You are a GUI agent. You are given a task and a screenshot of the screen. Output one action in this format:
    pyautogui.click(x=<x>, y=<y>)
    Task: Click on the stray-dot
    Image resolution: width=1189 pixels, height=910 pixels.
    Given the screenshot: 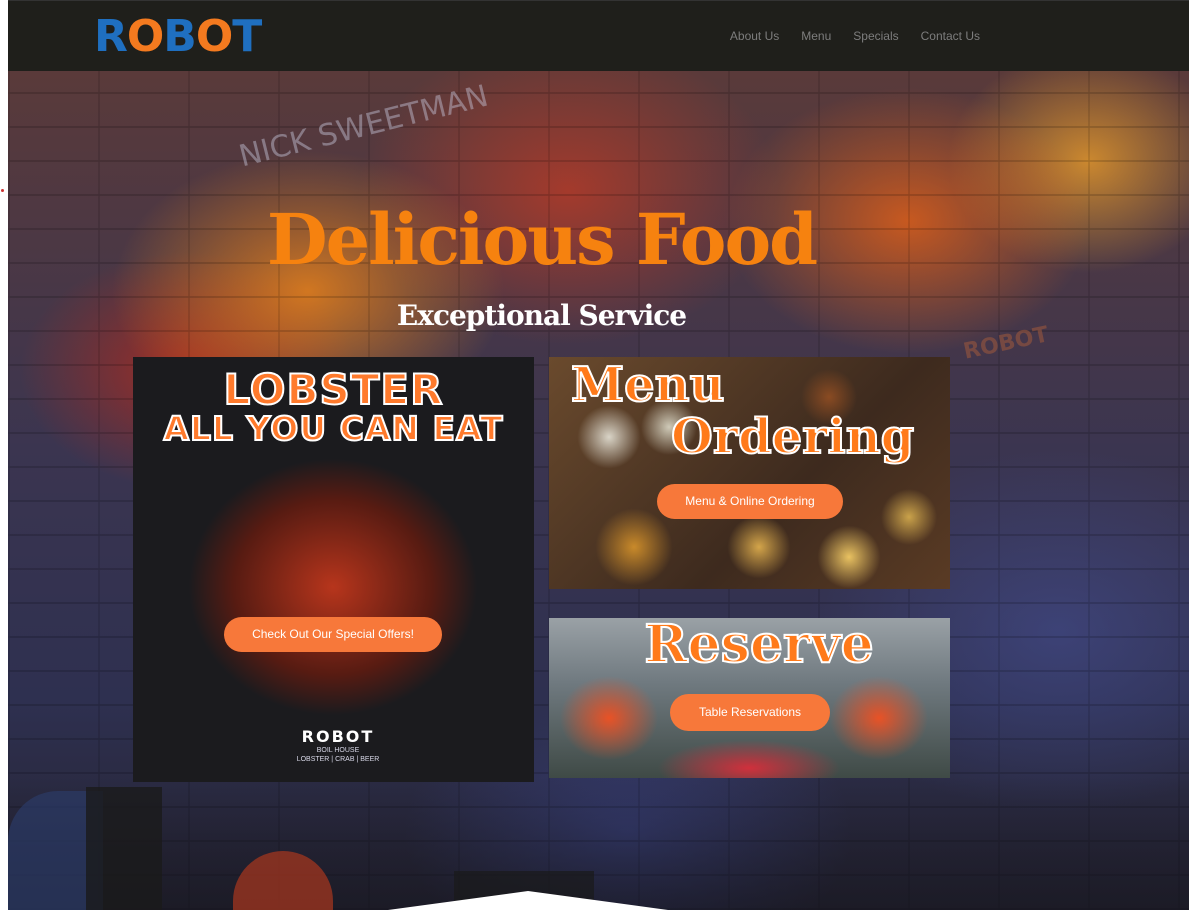 What is the action you would take?
    pyautogui.click(x=2, y=190)
    